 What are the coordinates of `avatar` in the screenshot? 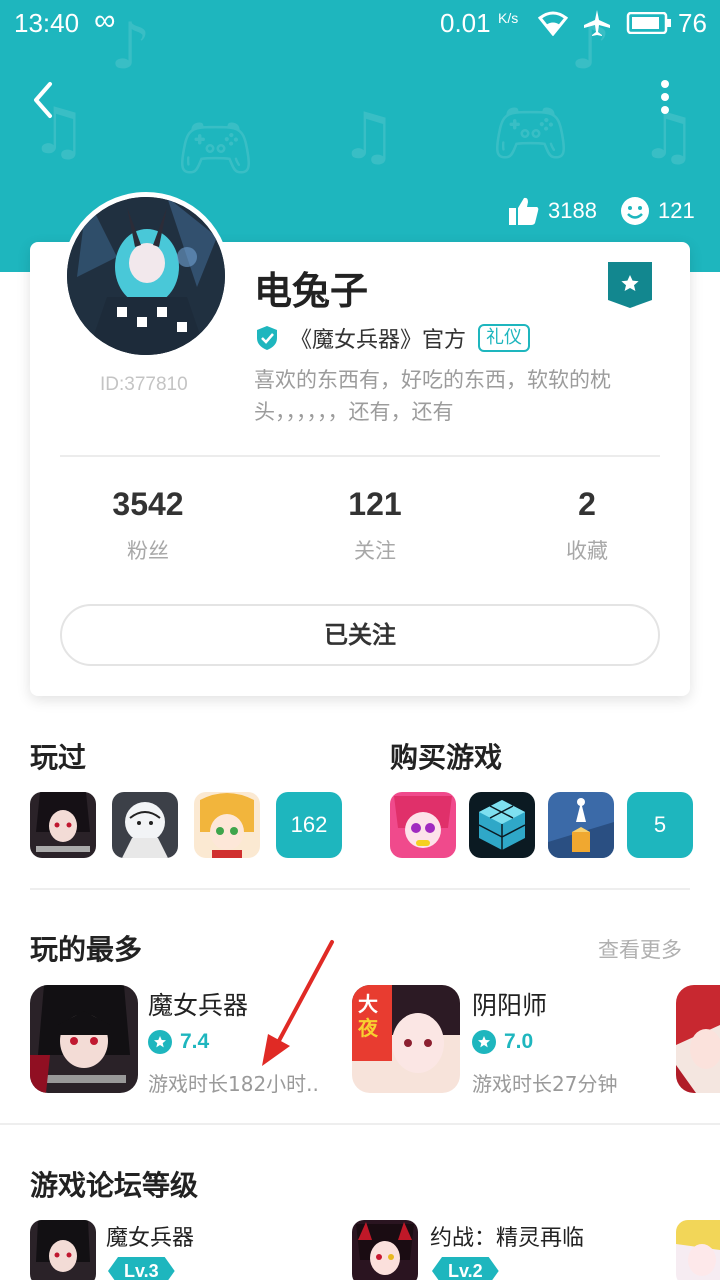 It's located at (146, 276).